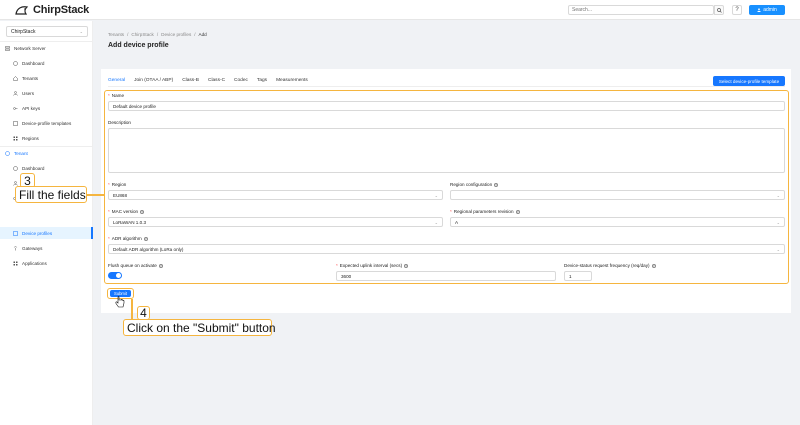  Describe the element at coordinates (28, 93) in the screenshot. I see `sidebar-item-label: Users` at that location.